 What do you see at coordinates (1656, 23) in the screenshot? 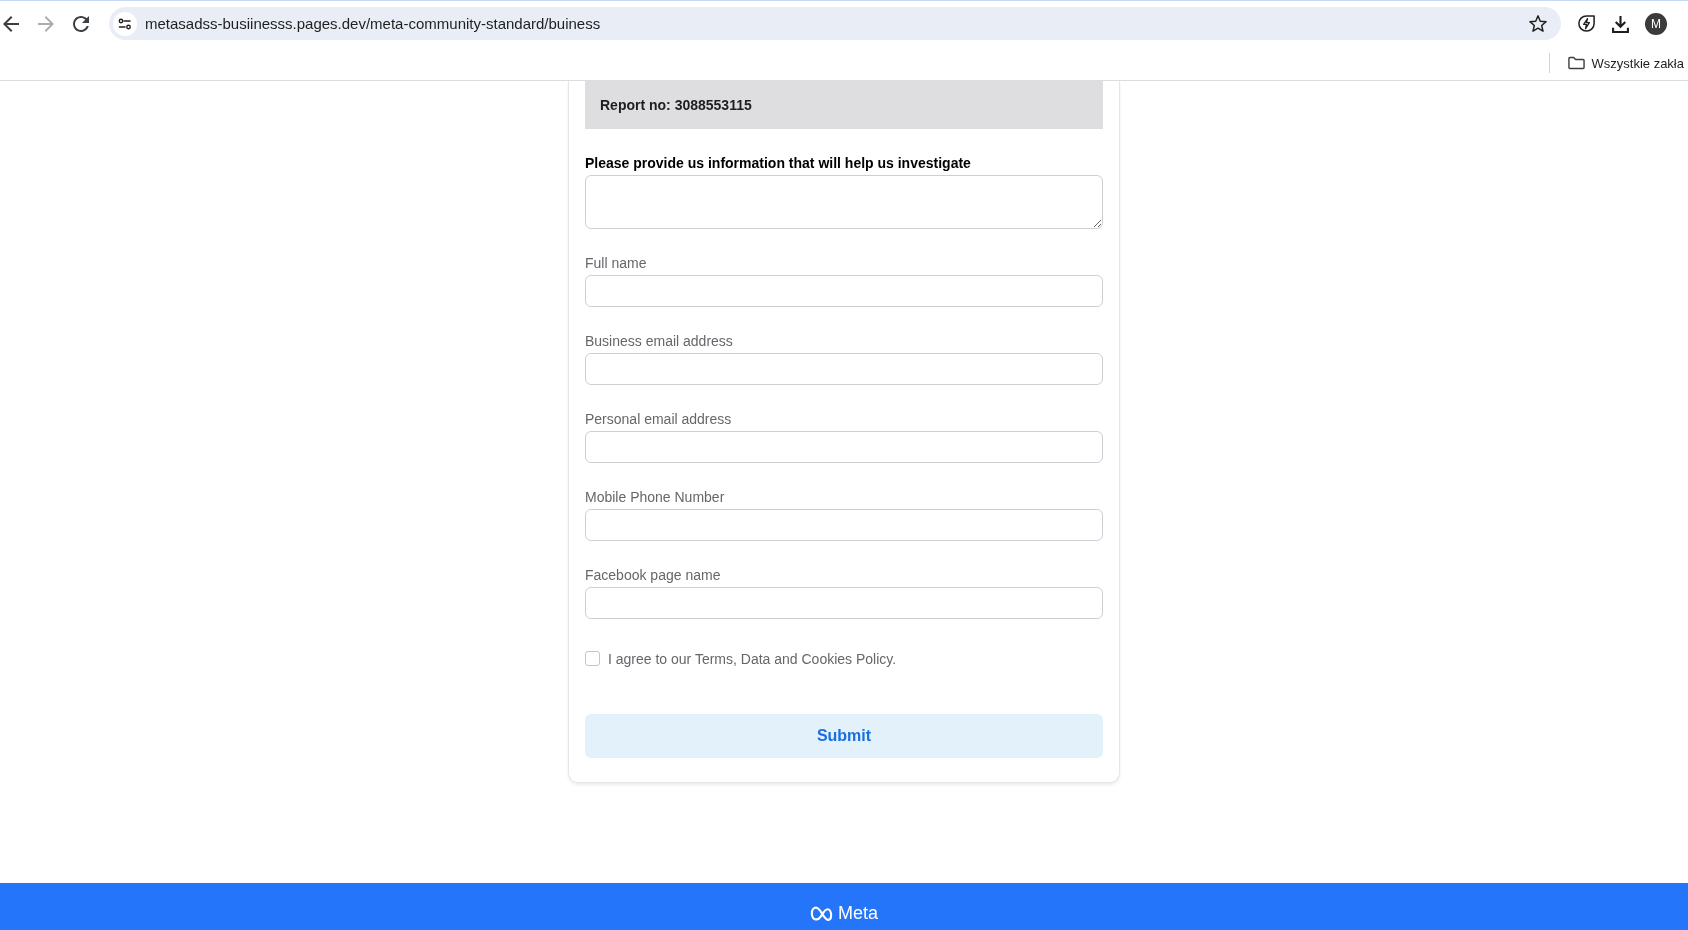
I see `profile-avatar: M` at bounding box center [1656, 23].